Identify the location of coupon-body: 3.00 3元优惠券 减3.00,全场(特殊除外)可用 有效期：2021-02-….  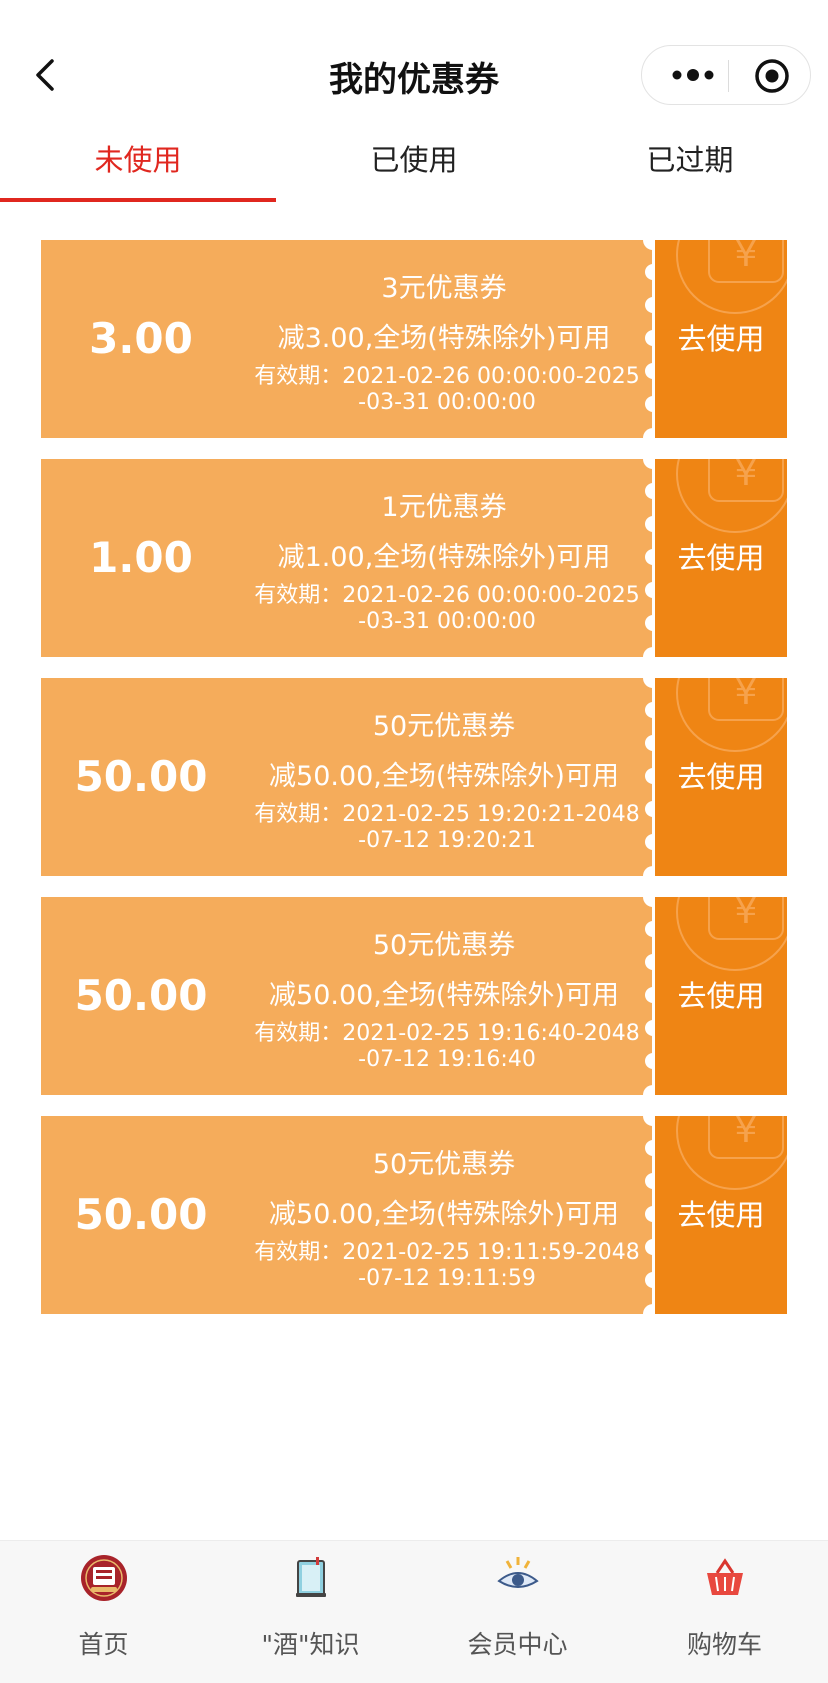
(346, 339).